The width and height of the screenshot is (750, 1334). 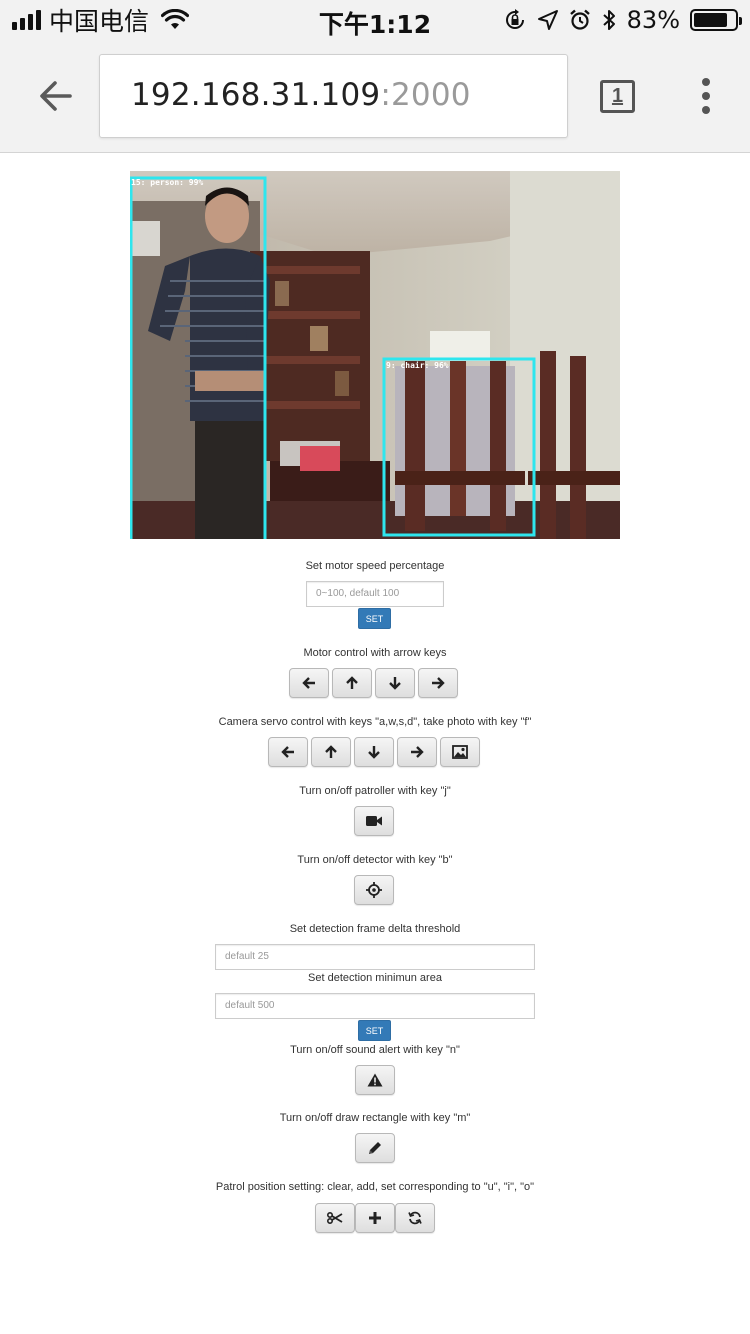 I want to click on detection-area-input: default 500, so click(x=375, y=1006).